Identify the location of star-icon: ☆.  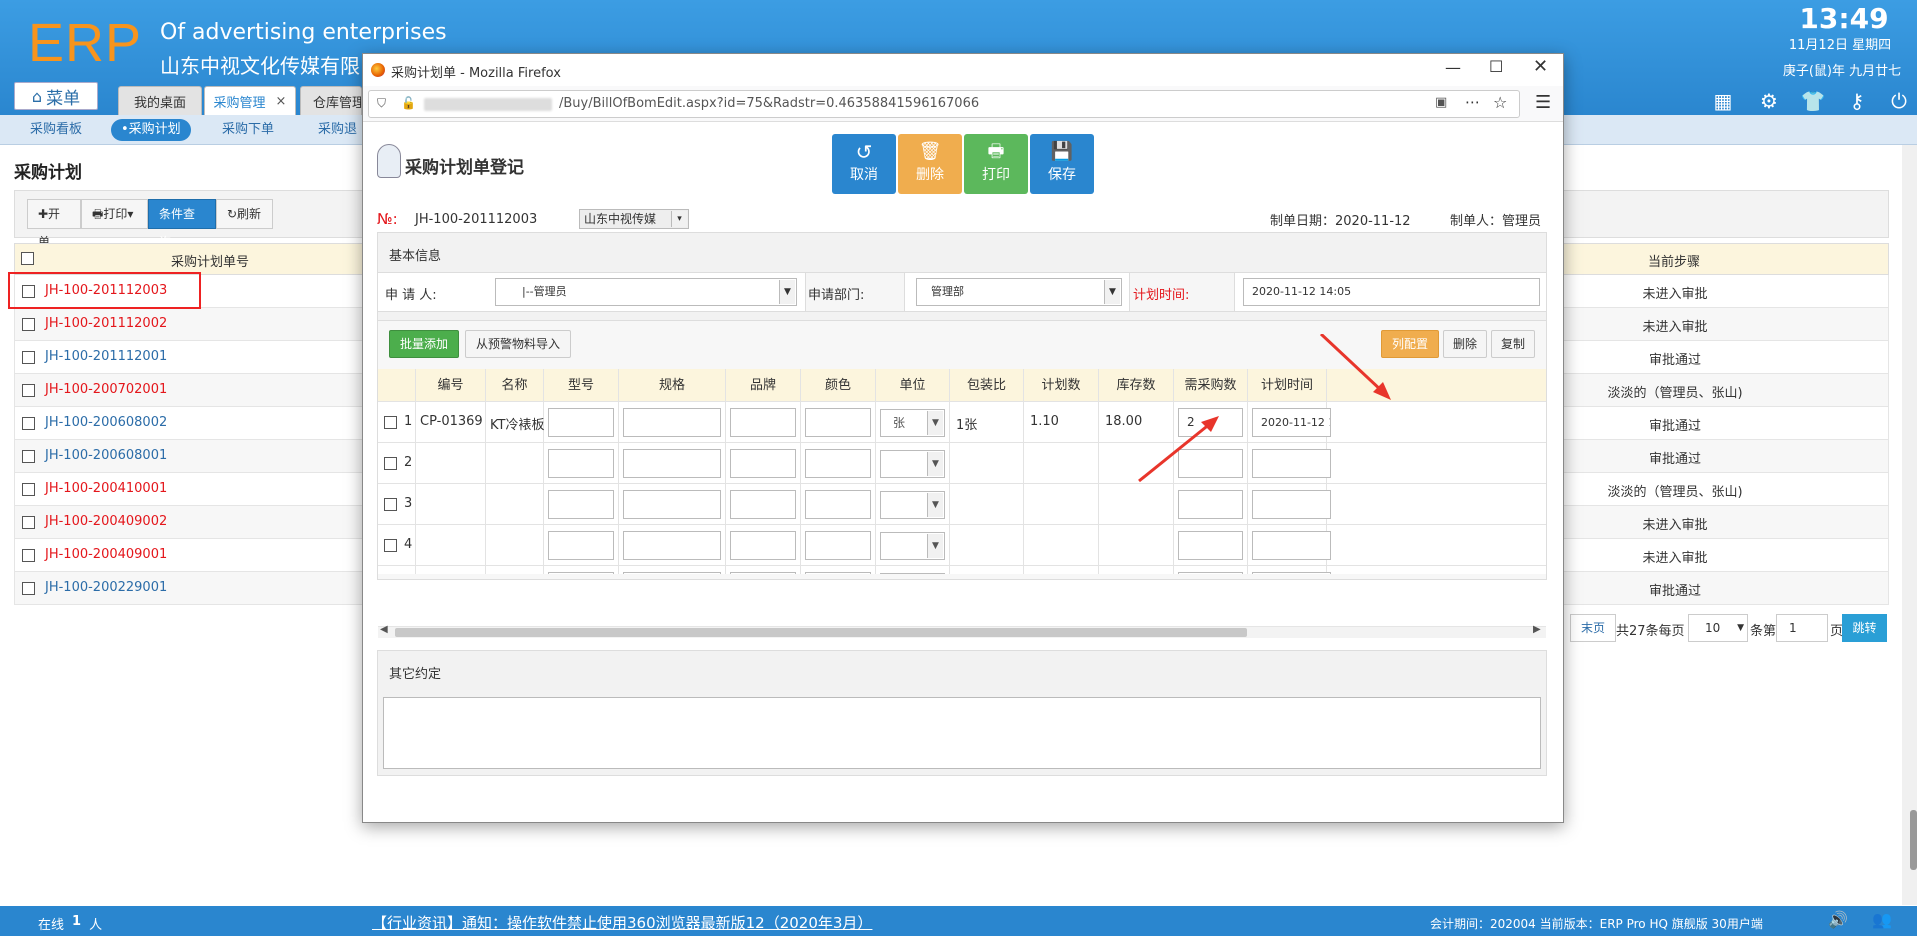
(1500, 102).